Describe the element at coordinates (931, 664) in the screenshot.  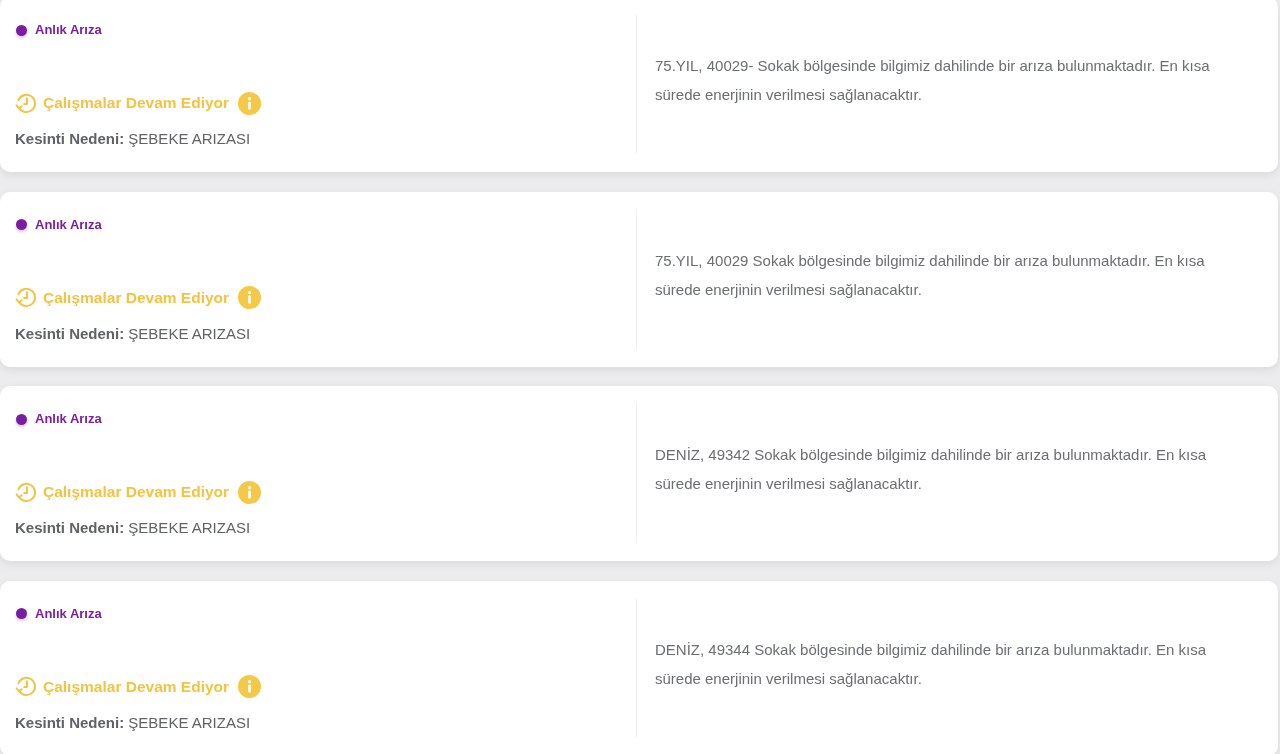
I see `description-text: DENİZ, 49344 Sokak bölgesinde bilgimiz dahilinde bir arıza bulunmaktadır. En kısa sürede enerjinin verilmesi sağlanacaktır.` at that location.